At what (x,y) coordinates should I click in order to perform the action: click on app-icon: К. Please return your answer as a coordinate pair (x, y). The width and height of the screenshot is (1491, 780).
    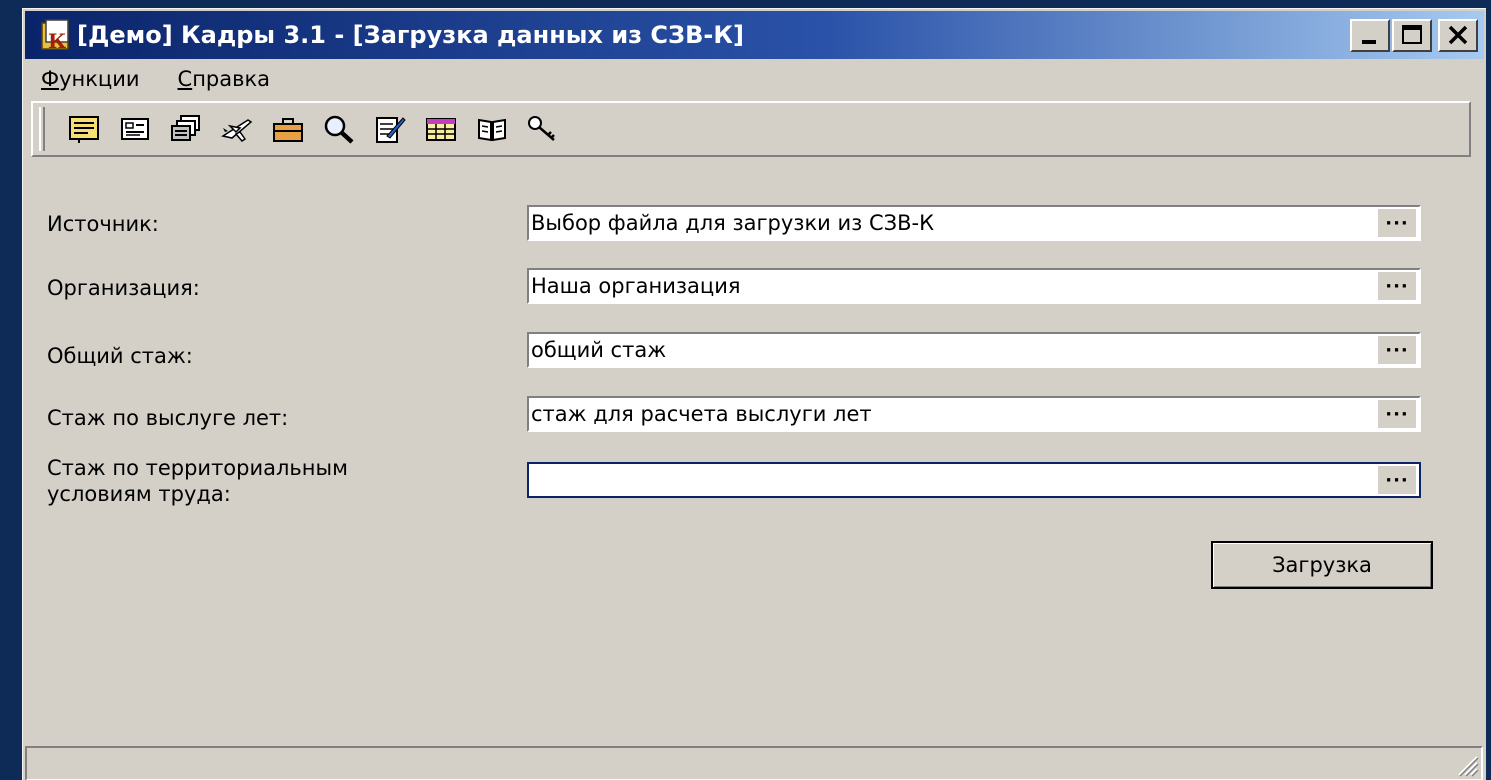
    Looking at the image, I should click on (56, 35).